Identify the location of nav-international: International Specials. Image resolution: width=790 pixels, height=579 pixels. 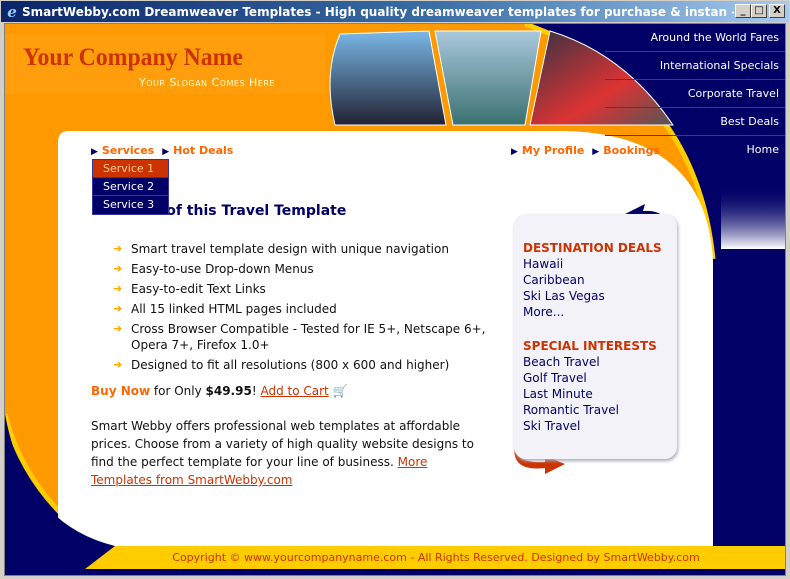
(695, 66).